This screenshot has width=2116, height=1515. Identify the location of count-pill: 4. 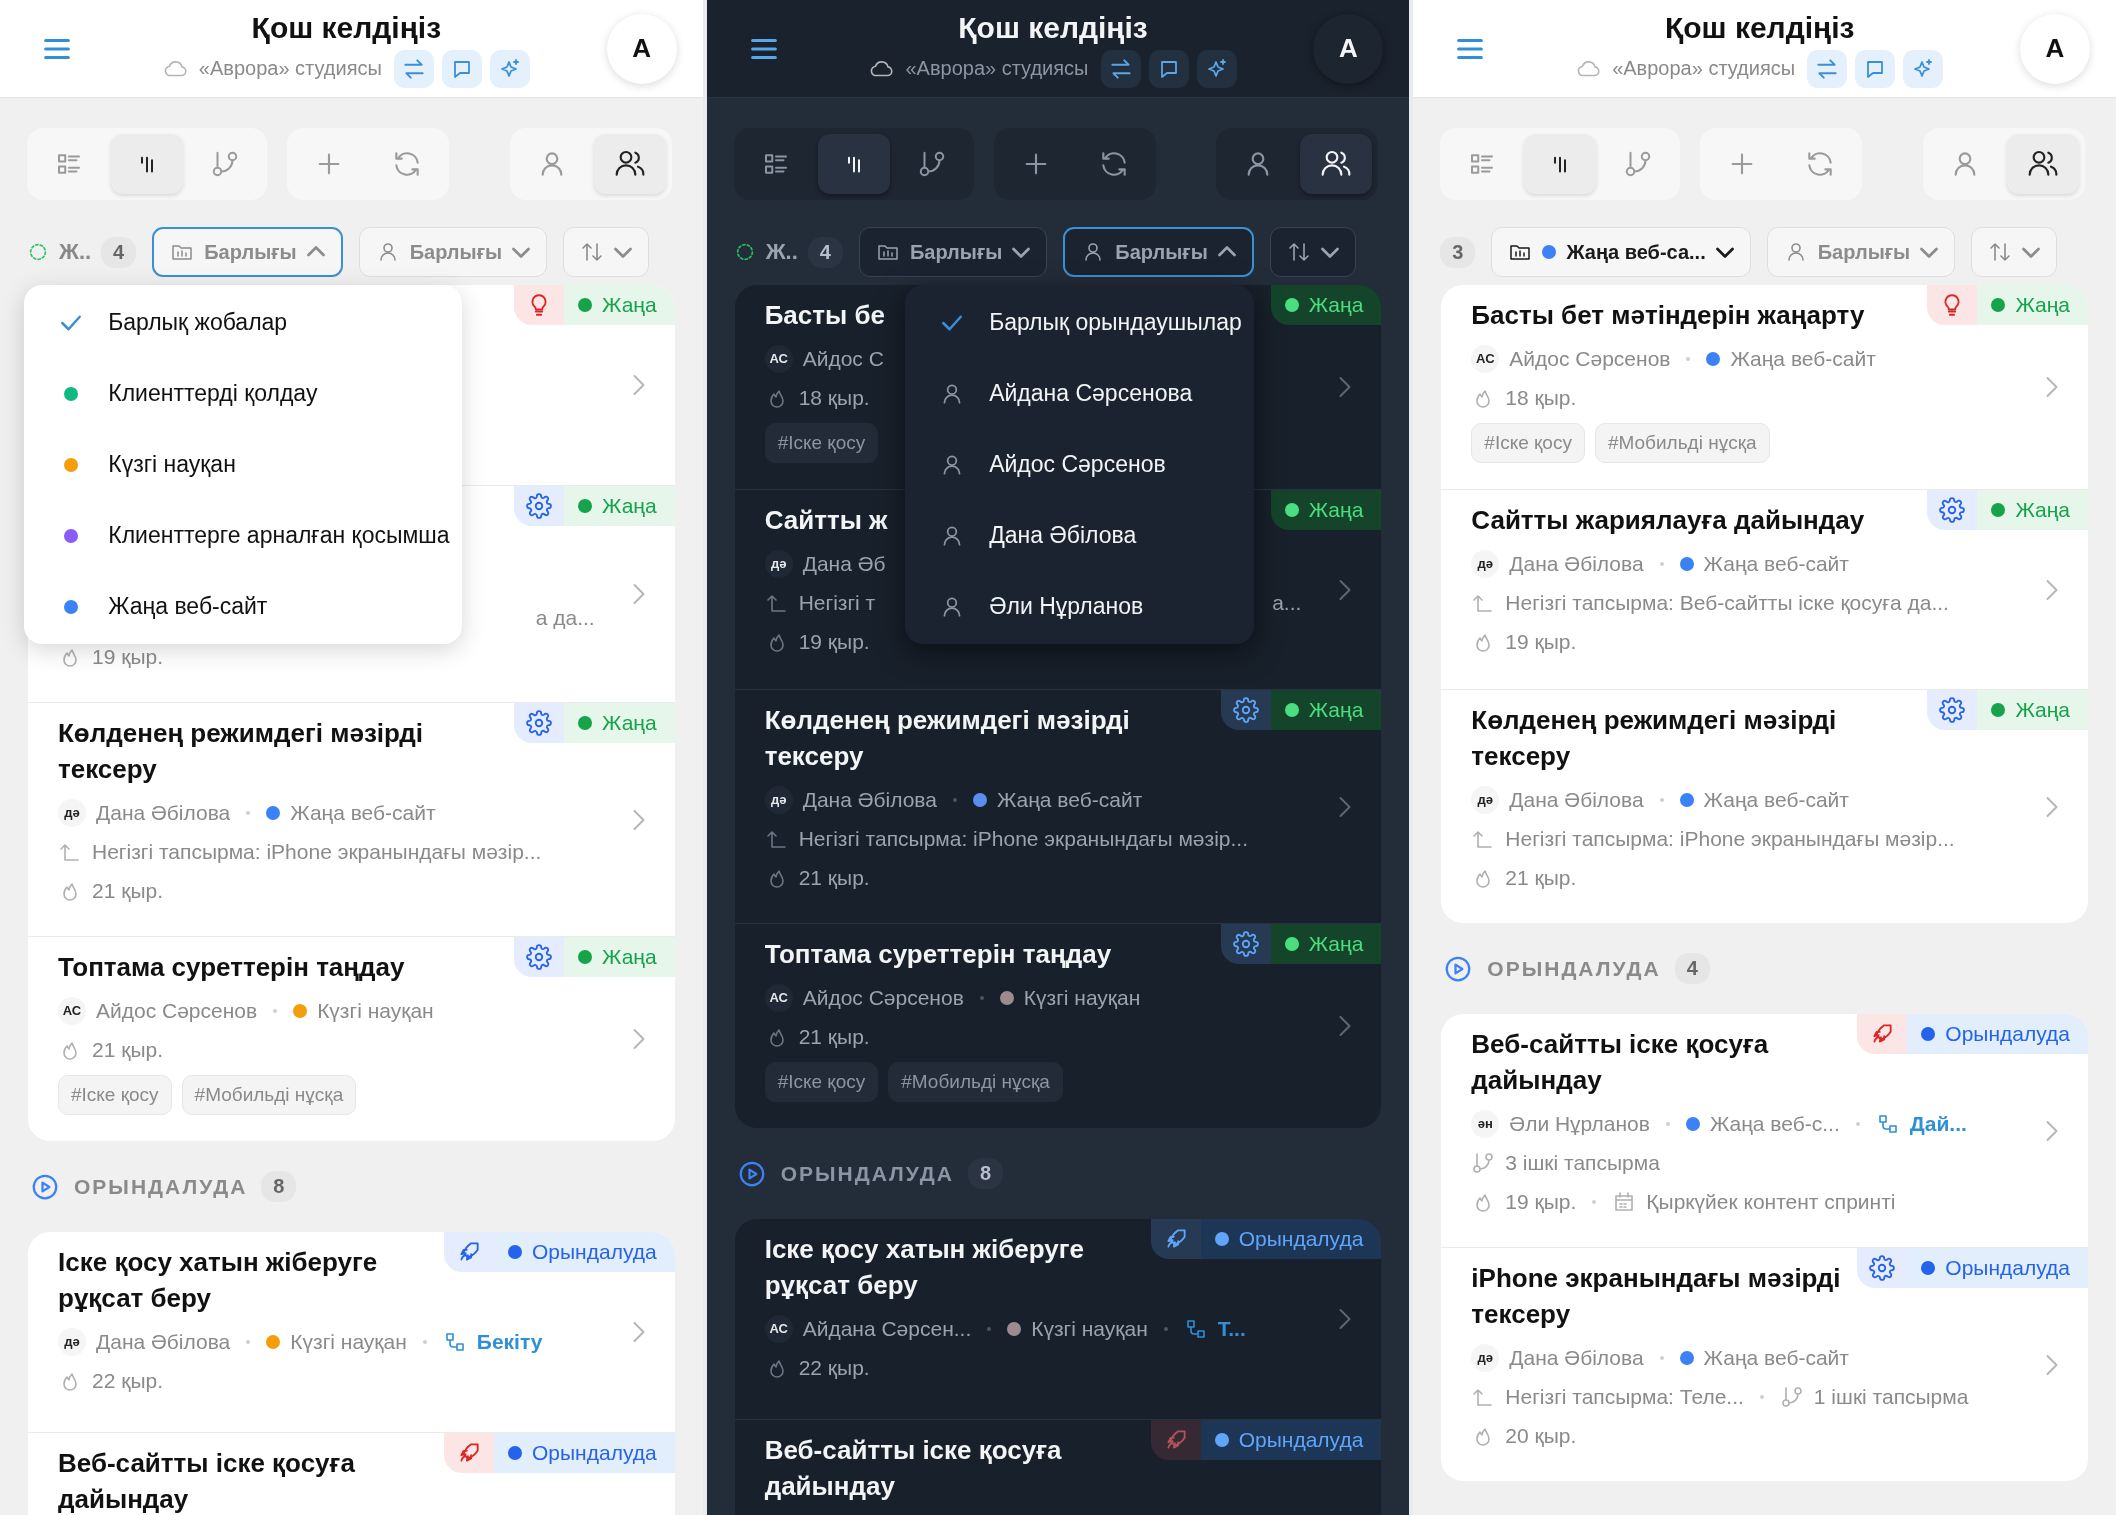
(1692, 968).